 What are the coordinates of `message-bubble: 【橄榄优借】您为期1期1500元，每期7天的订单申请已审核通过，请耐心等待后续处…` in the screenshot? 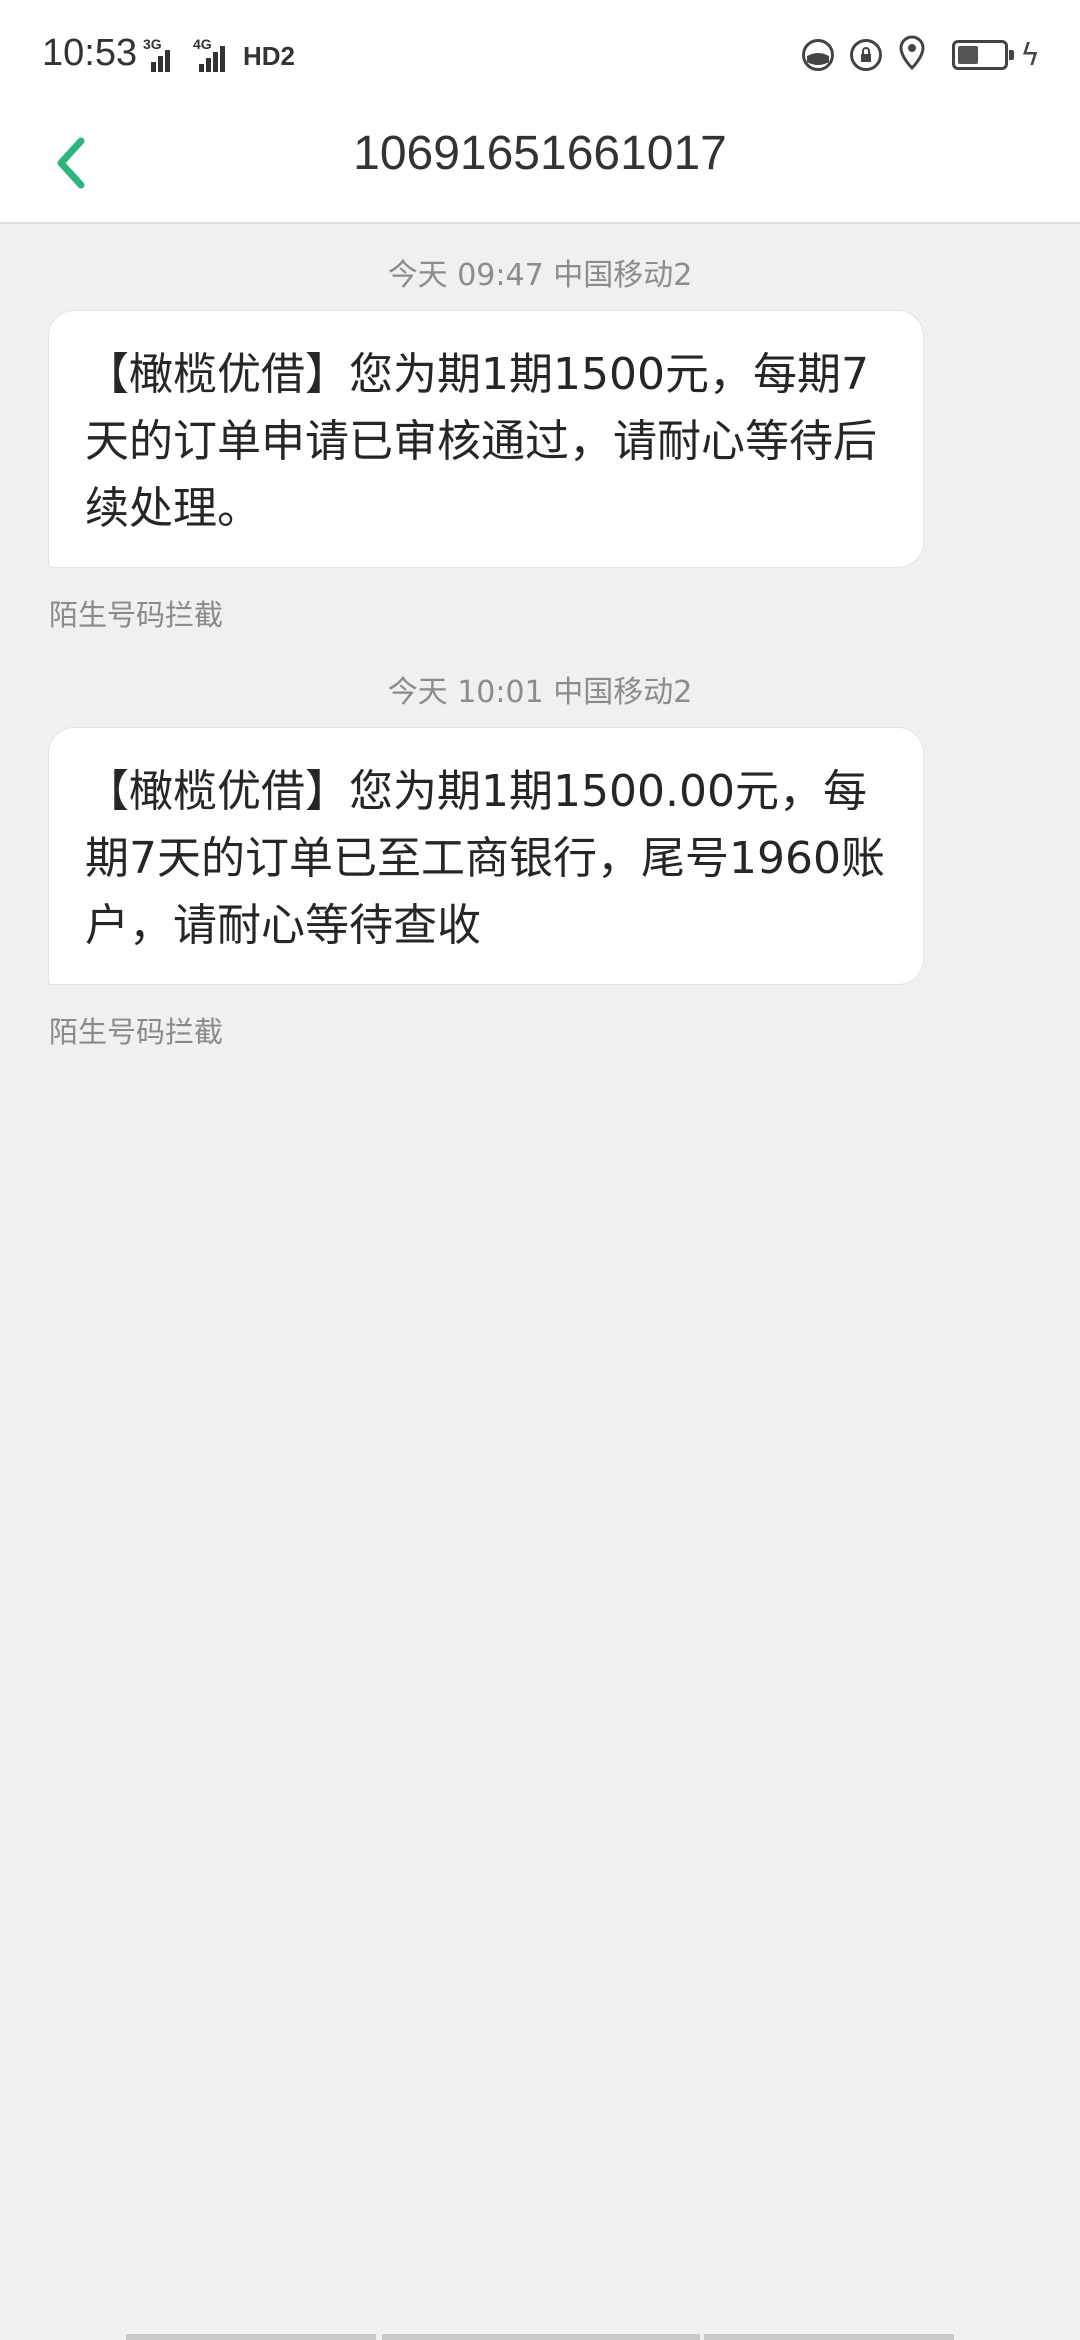 It's located at (486, 439).